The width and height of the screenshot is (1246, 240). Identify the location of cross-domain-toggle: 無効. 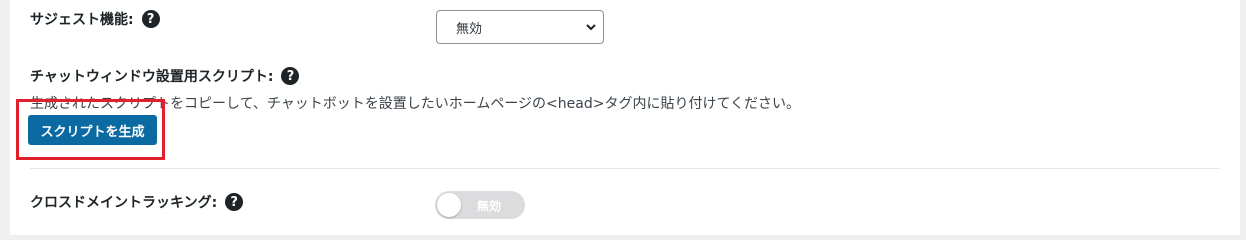
(480, 205).